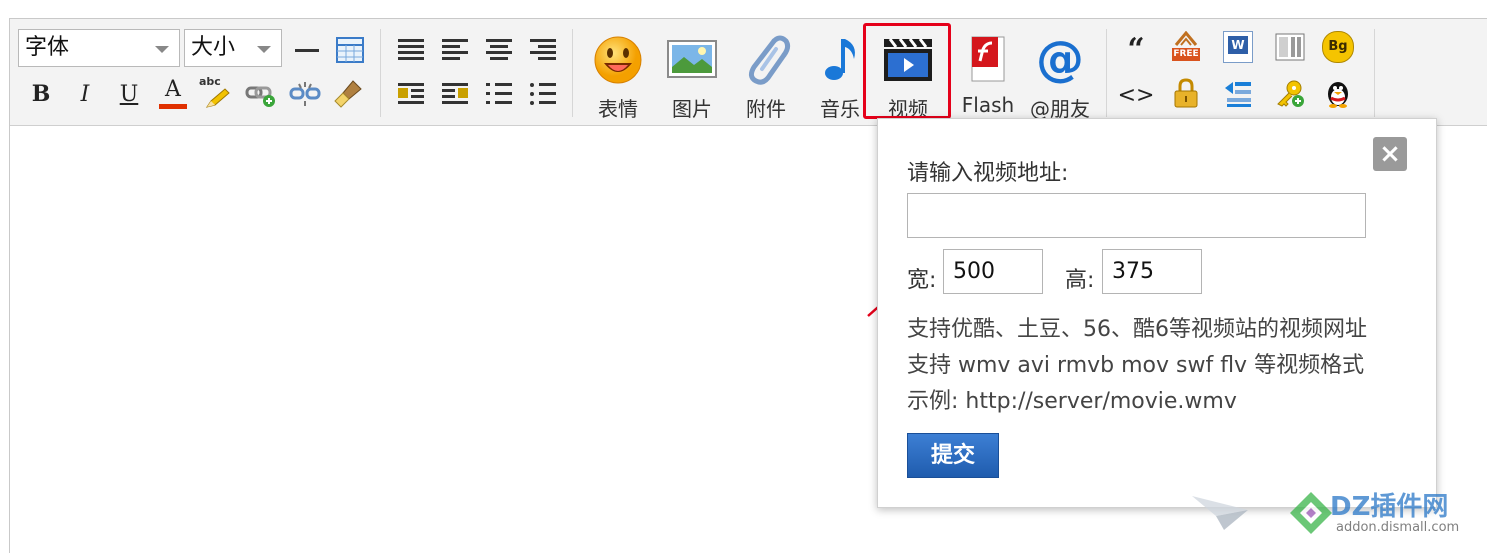 Image resolution: width=1487 pixels, height=553 pixels. I want to click on code-icon: <>, so click(1136, 95).